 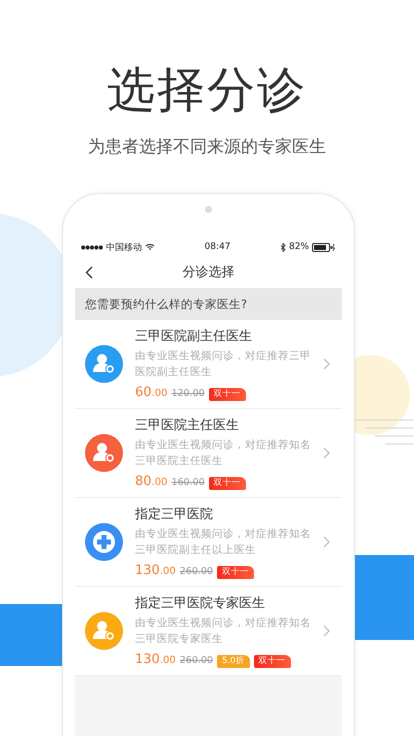 What do you see at coordinates (283, 247) in the screenshot?
I see `bluetooth-icon` at bounding box center [283, 247].